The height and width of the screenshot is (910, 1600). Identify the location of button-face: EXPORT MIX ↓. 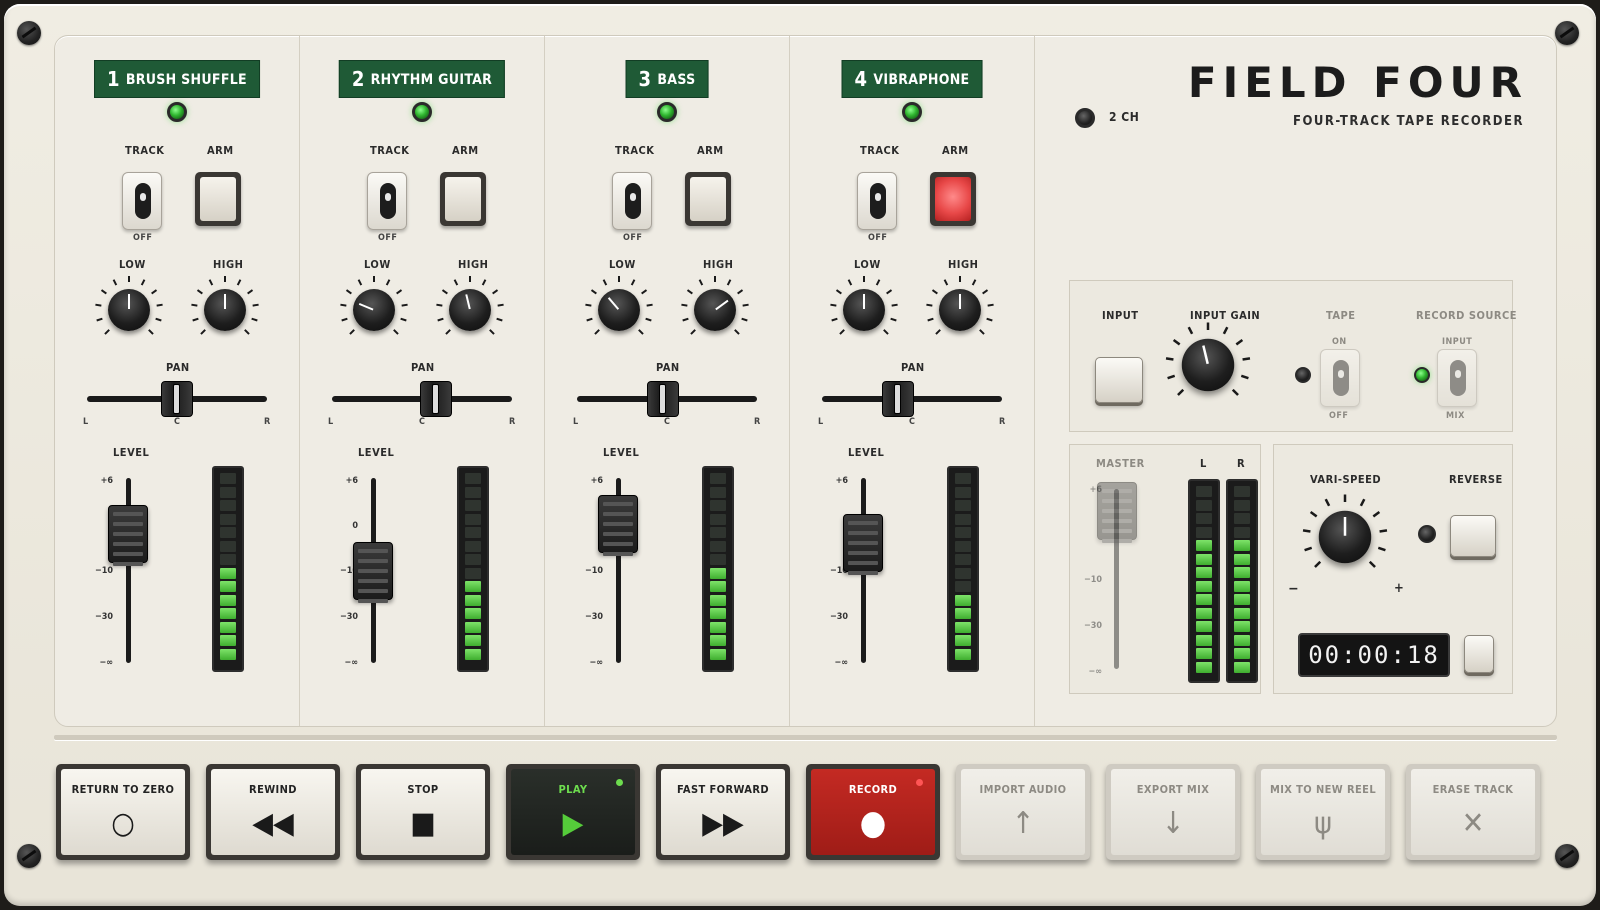
(1173, 812).